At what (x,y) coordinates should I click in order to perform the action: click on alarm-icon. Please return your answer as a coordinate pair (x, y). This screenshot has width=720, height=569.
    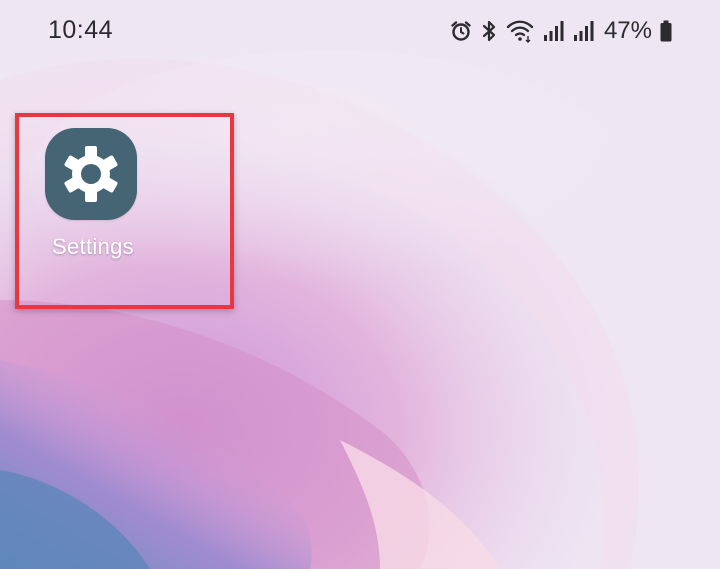
    Looking at the image, I should click on (461, 31).